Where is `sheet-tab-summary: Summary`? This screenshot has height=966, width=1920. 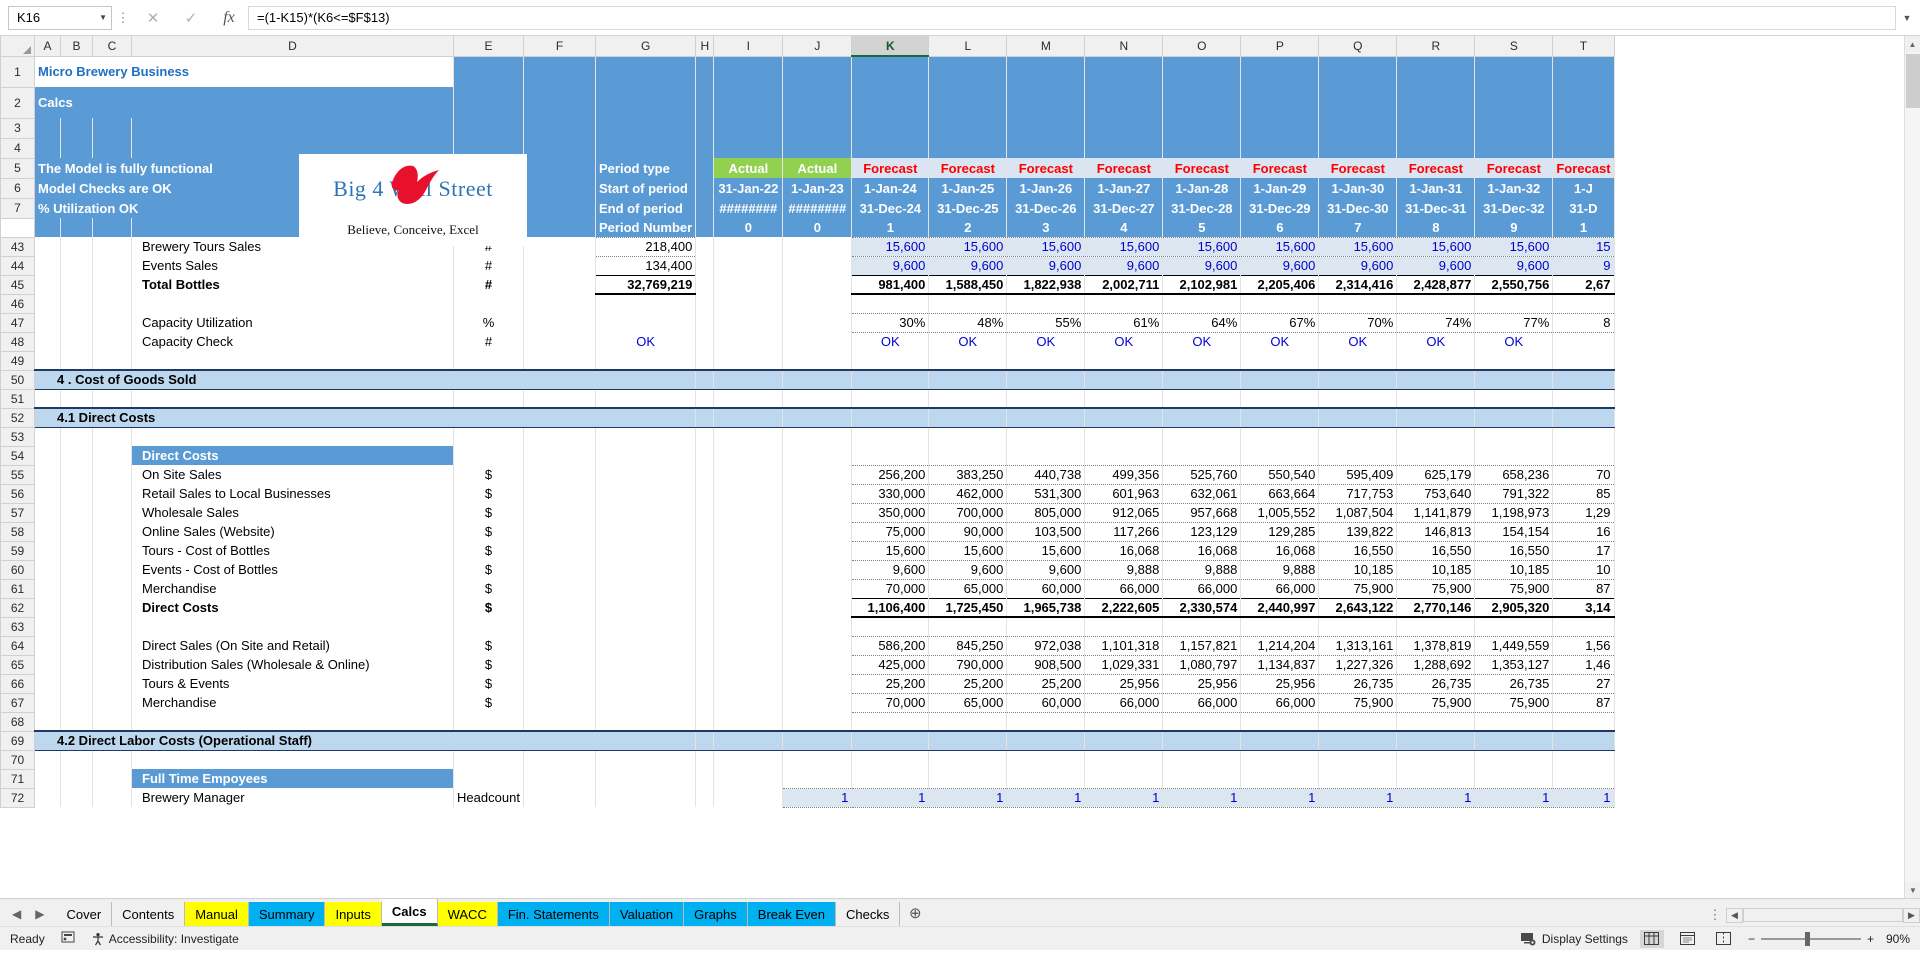
sheet-tab-summary: Summary is located at coordinates (287, 914).